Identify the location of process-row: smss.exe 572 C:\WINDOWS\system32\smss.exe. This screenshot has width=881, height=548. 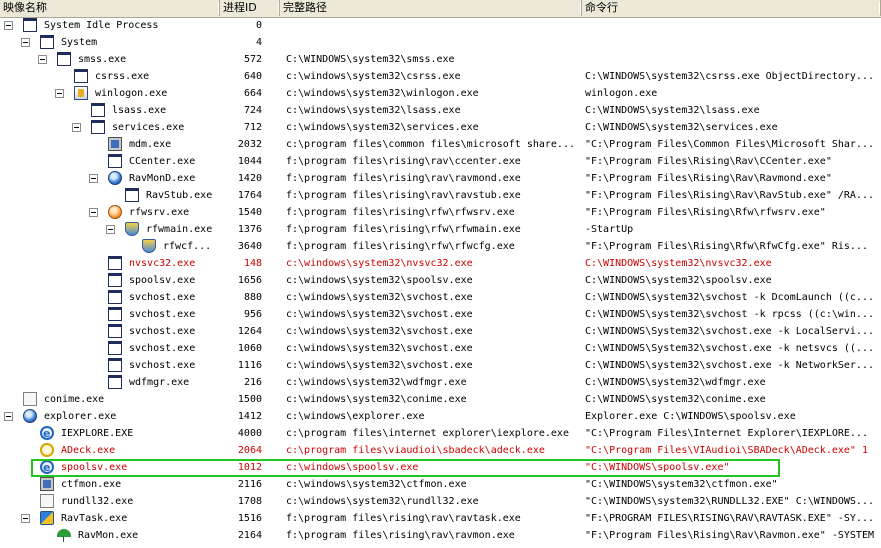
(440, 59).